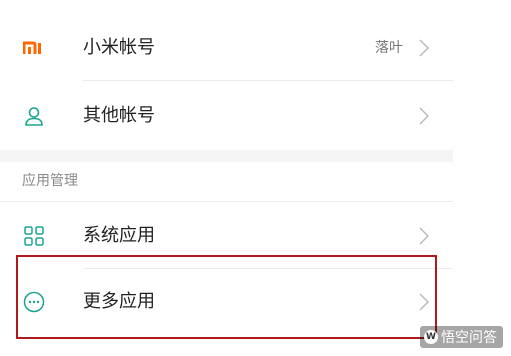 This screenshot has width=511, height=356. What do you see at coordinates (34, 302) in the screenshot?
I see `more-circle-icon` at bounding box center [34, 302].